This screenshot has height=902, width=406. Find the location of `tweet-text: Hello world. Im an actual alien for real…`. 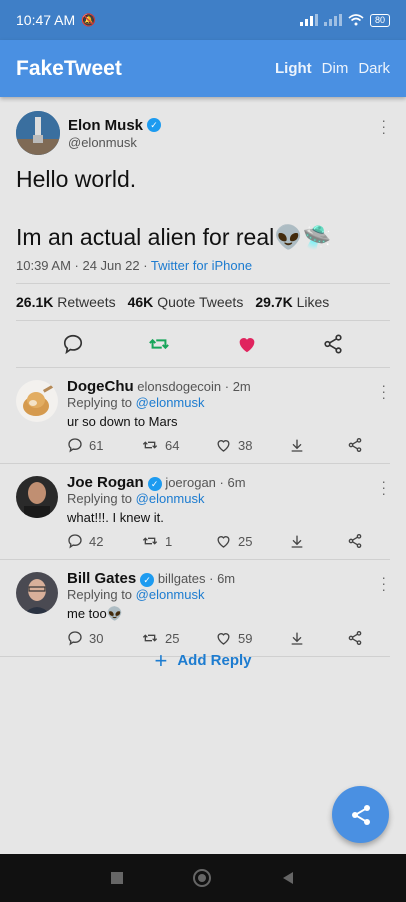

tweet-text: Hello world. Im an actual alien for real… is located at coordinates (174, 208).